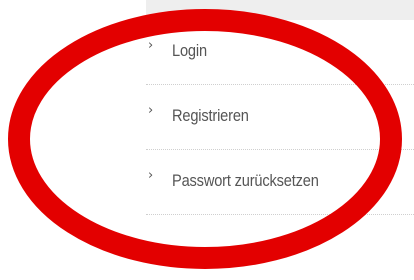  I want to click on top-bar, so click(280, 10).